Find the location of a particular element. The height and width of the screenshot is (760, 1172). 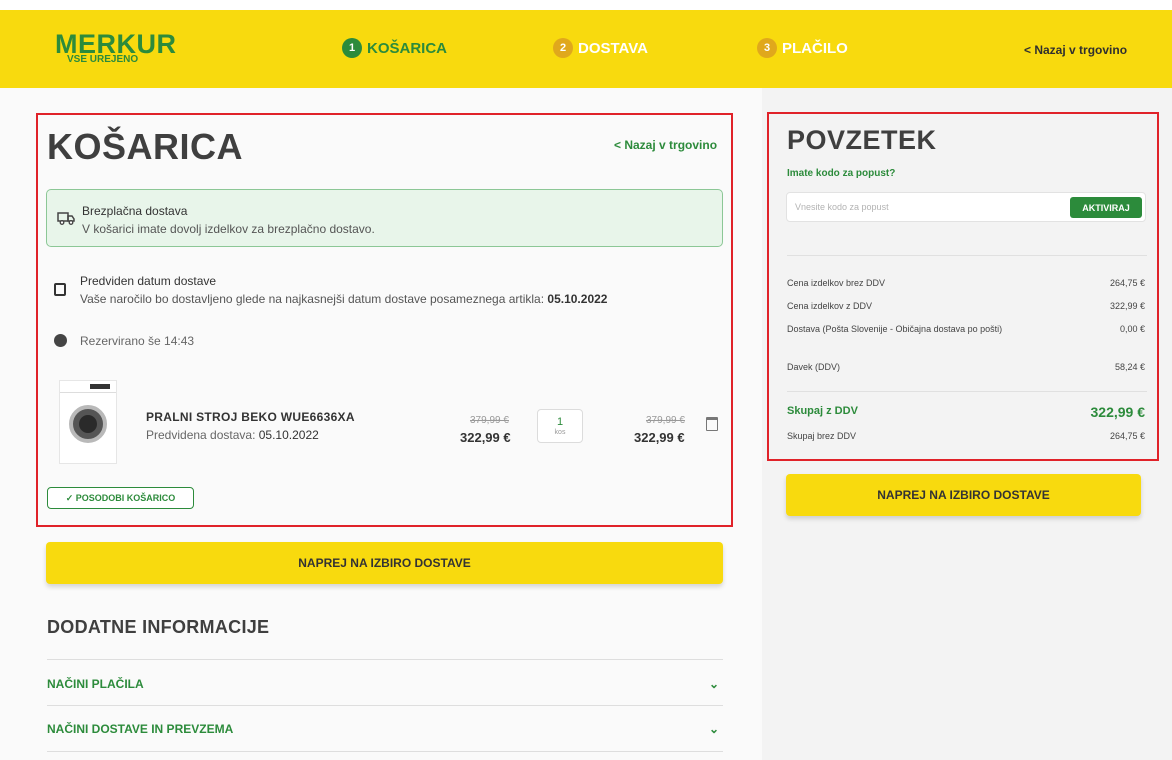

reservation-timer: Rezervirano še 14:43 is located at coordinates (137, 341).